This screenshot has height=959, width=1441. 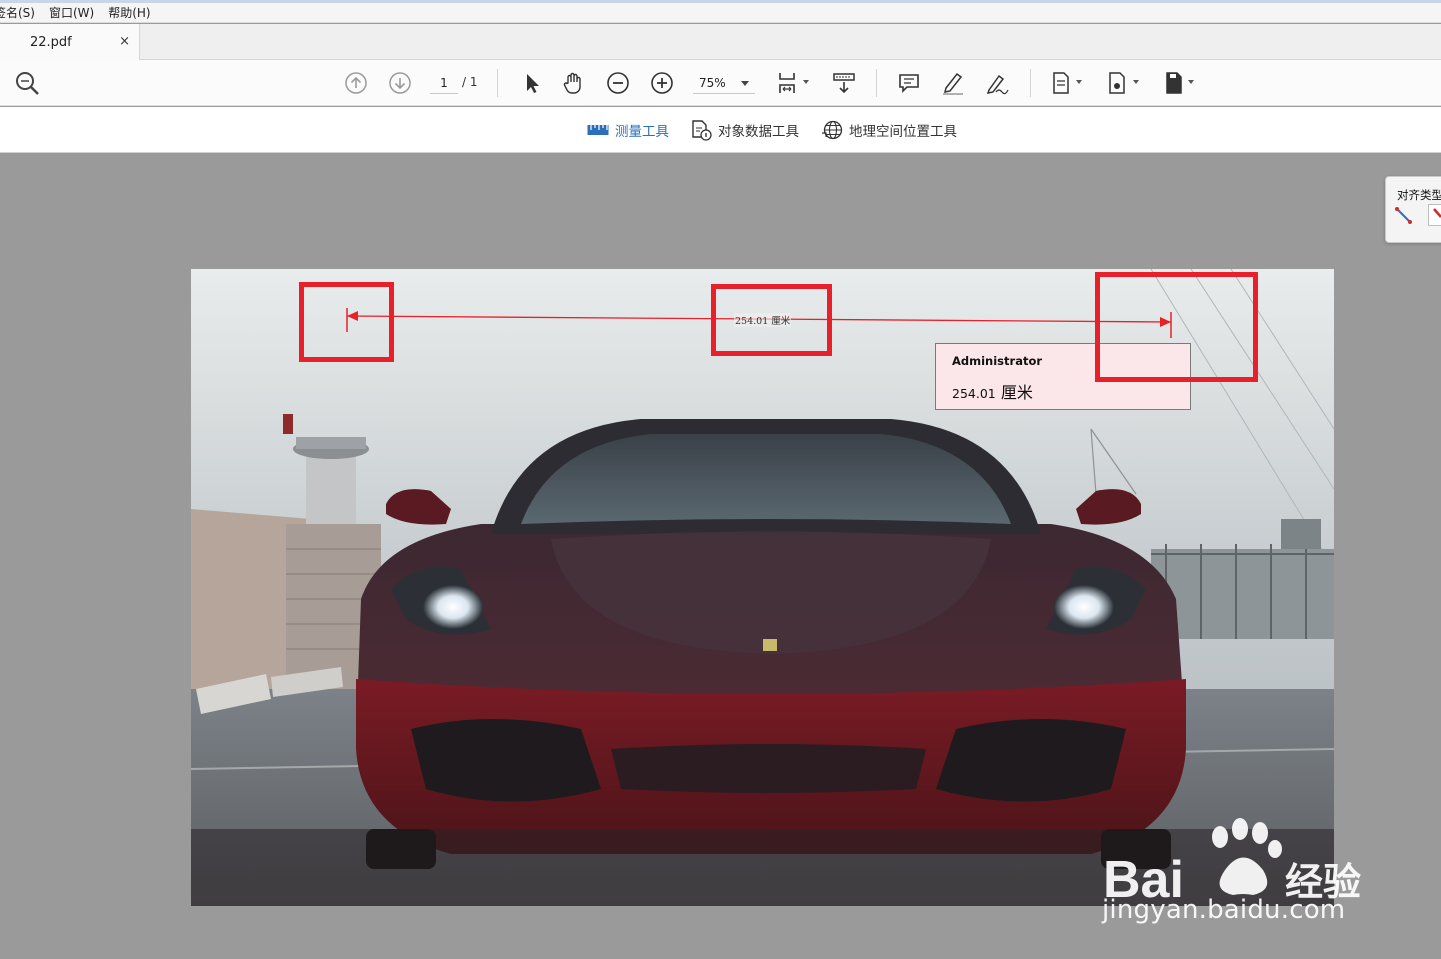 I want to click on highlight-box-label, so click(x=771, y=320).